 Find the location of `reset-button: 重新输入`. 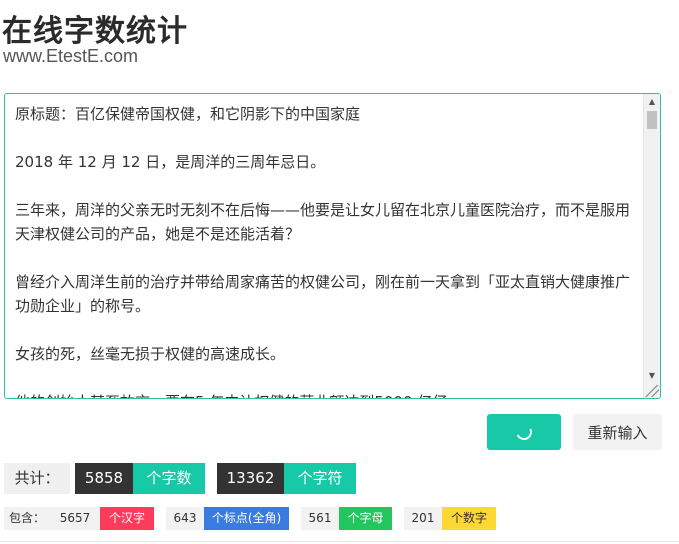

reset-button: 重新输入 is located at coordinates (617, 432).